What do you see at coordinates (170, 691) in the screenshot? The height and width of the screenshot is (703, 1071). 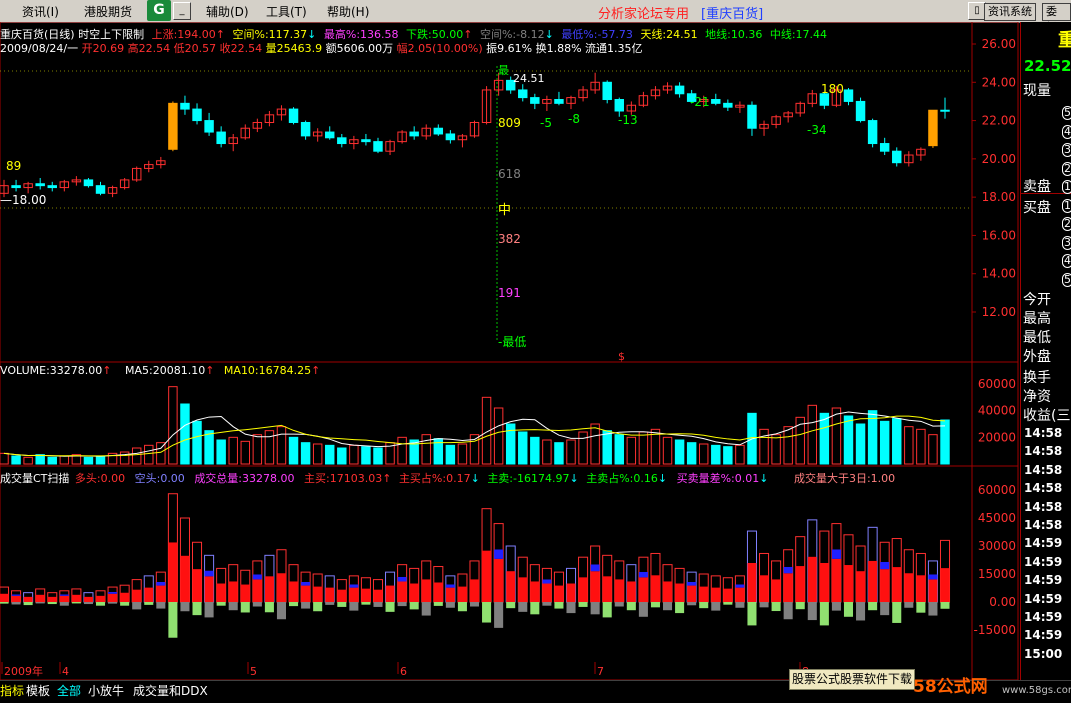 I see `tab-volume-ddx: 成交量和DDX` at bounding box center [170, 691].